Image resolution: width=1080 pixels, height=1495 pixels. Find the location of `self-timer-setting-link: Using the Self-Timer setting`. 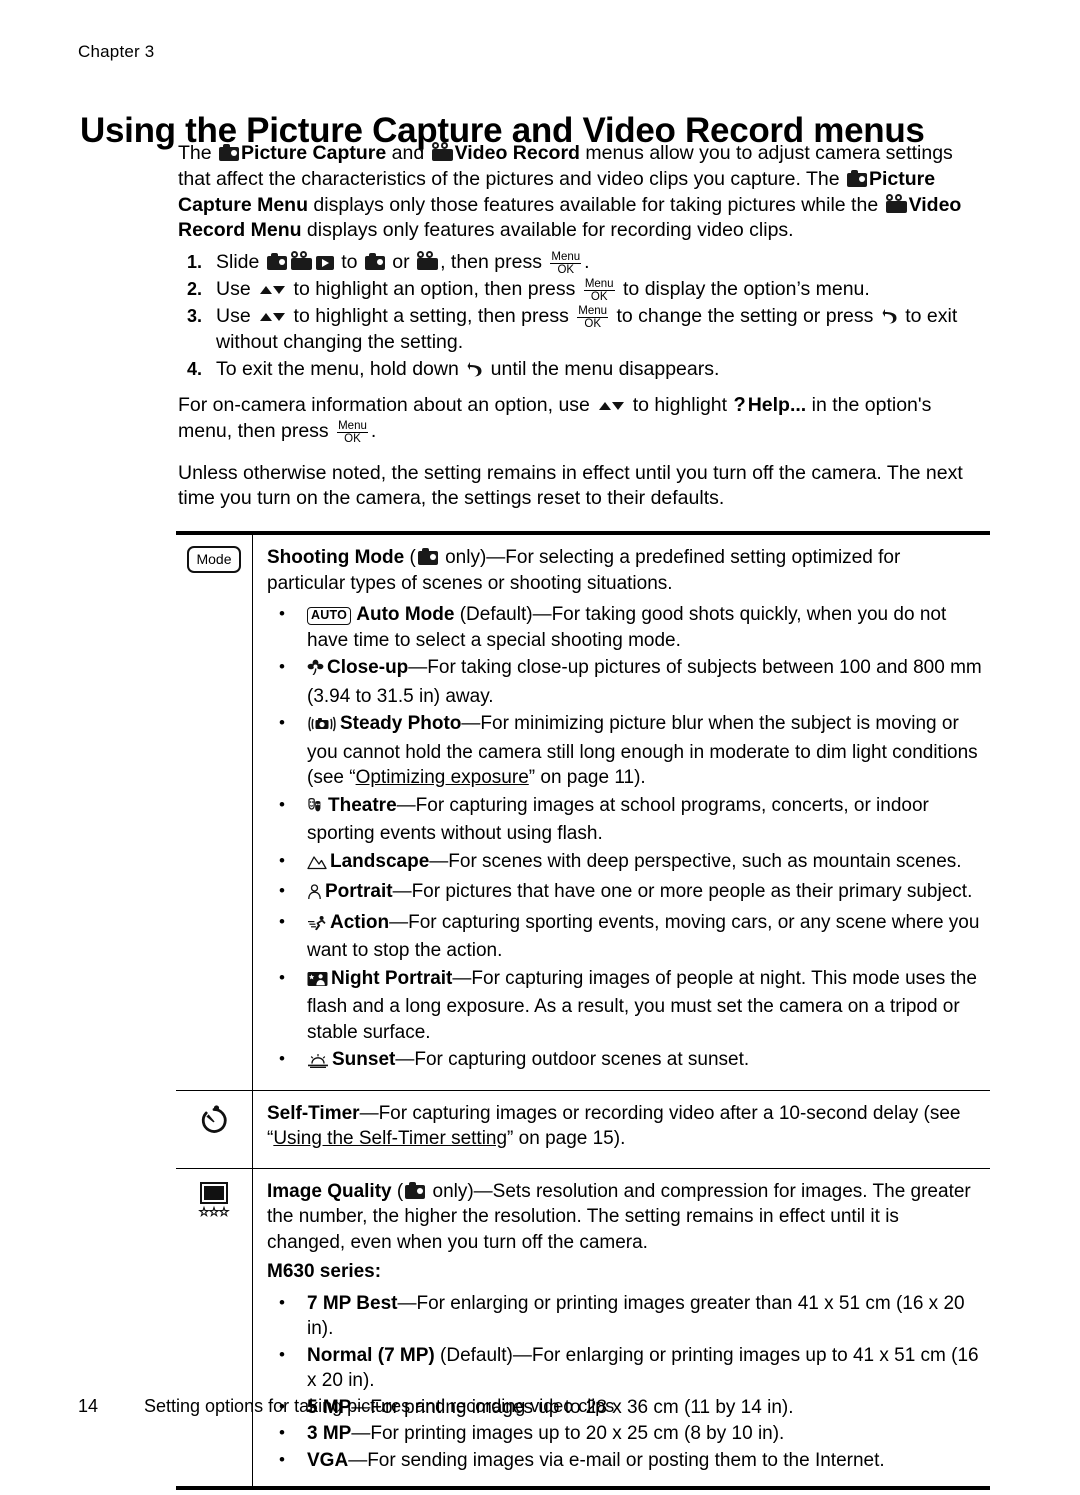

self-timer-setting-link: Using the Self-Timer setting is located at coordinates (390, 1138).